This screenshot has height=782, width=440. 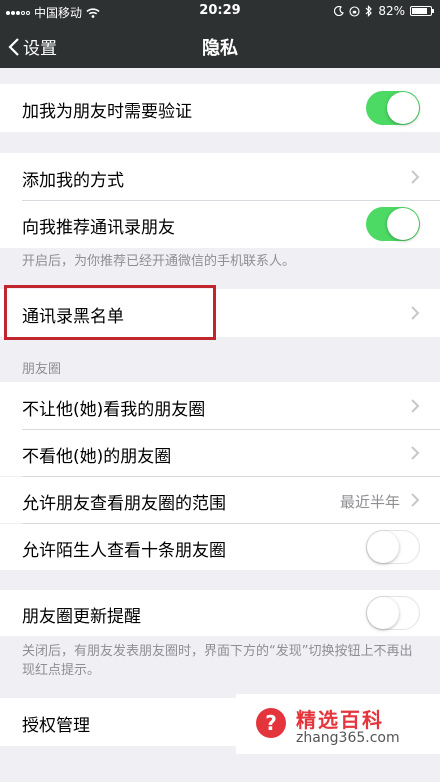 I want to click on status-bar: 中国移动 20:29 82%, so click(x=220, y=12).